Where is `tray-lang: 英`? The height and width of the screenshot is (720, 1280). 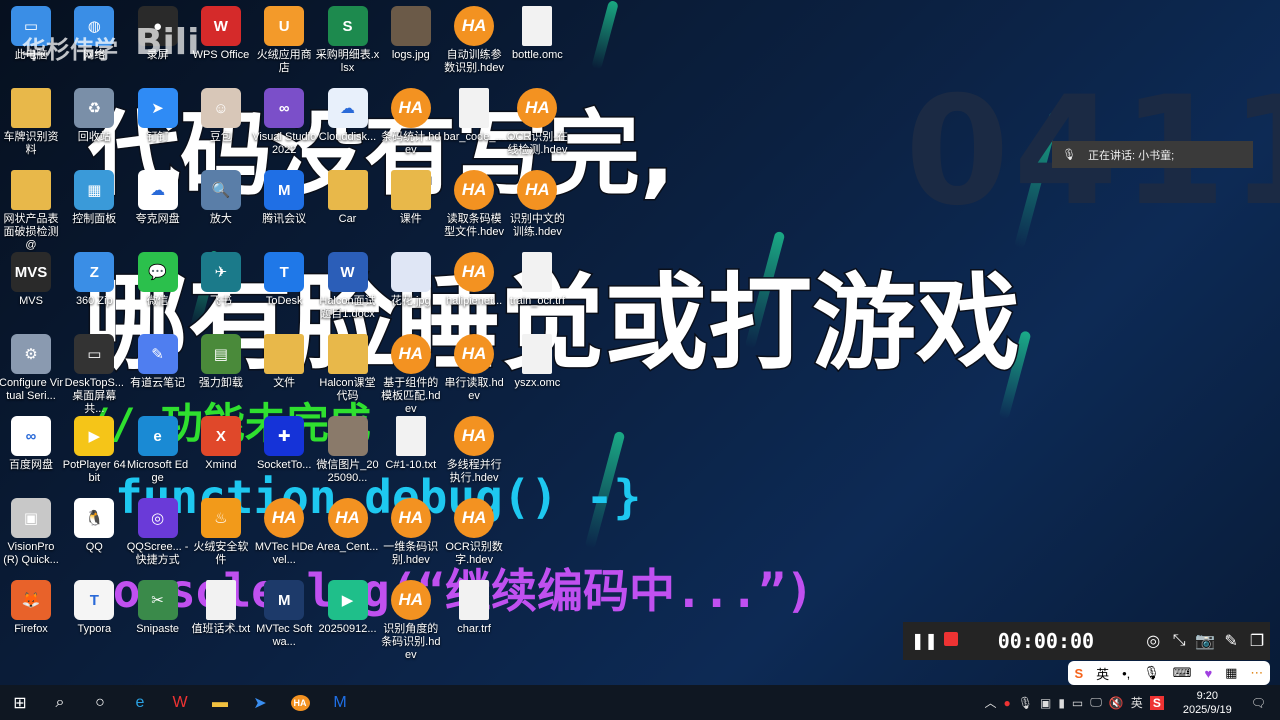 tray-lang: 英 is located at coordinates (1137, 702).